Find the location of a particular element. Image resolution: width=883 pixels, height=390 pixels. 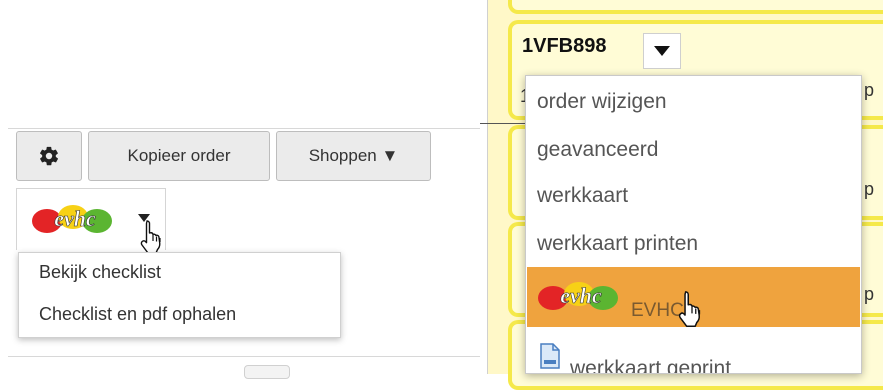

menu-item-geavanceerd: geavanceerd is located at coordinates (597, 150).